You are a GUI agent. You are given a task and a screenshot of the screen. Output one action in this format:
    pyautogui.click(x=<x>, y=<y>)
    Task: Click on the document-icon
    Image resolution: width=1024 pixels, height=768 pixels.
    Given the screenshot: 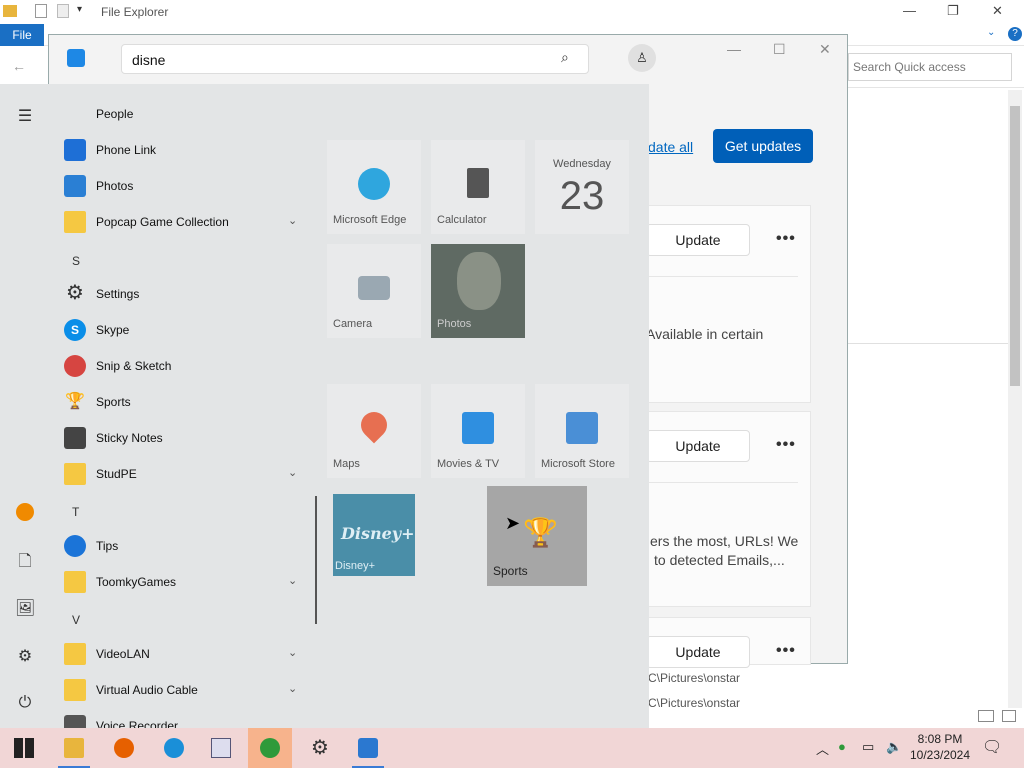 What is the action you would take?
    pyautogui.click(x=41, y=11)
    